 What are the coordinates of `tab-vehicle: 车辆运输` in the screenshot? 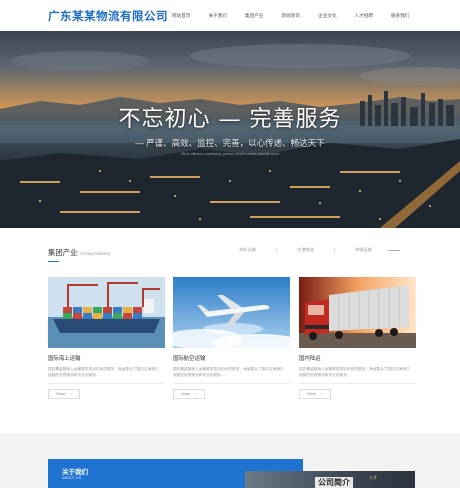 It's located at (363, 250).